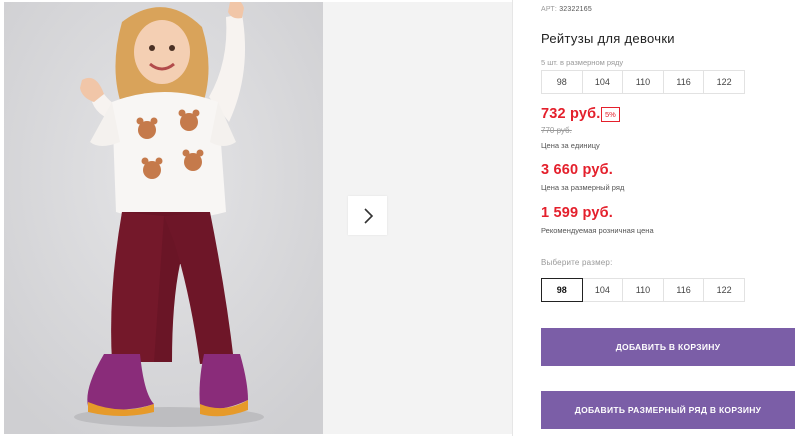  What do you see at coordinates (549, 9) in the screenshot?
I see `article-label: АРТ:` at bounding box center [549, 9].